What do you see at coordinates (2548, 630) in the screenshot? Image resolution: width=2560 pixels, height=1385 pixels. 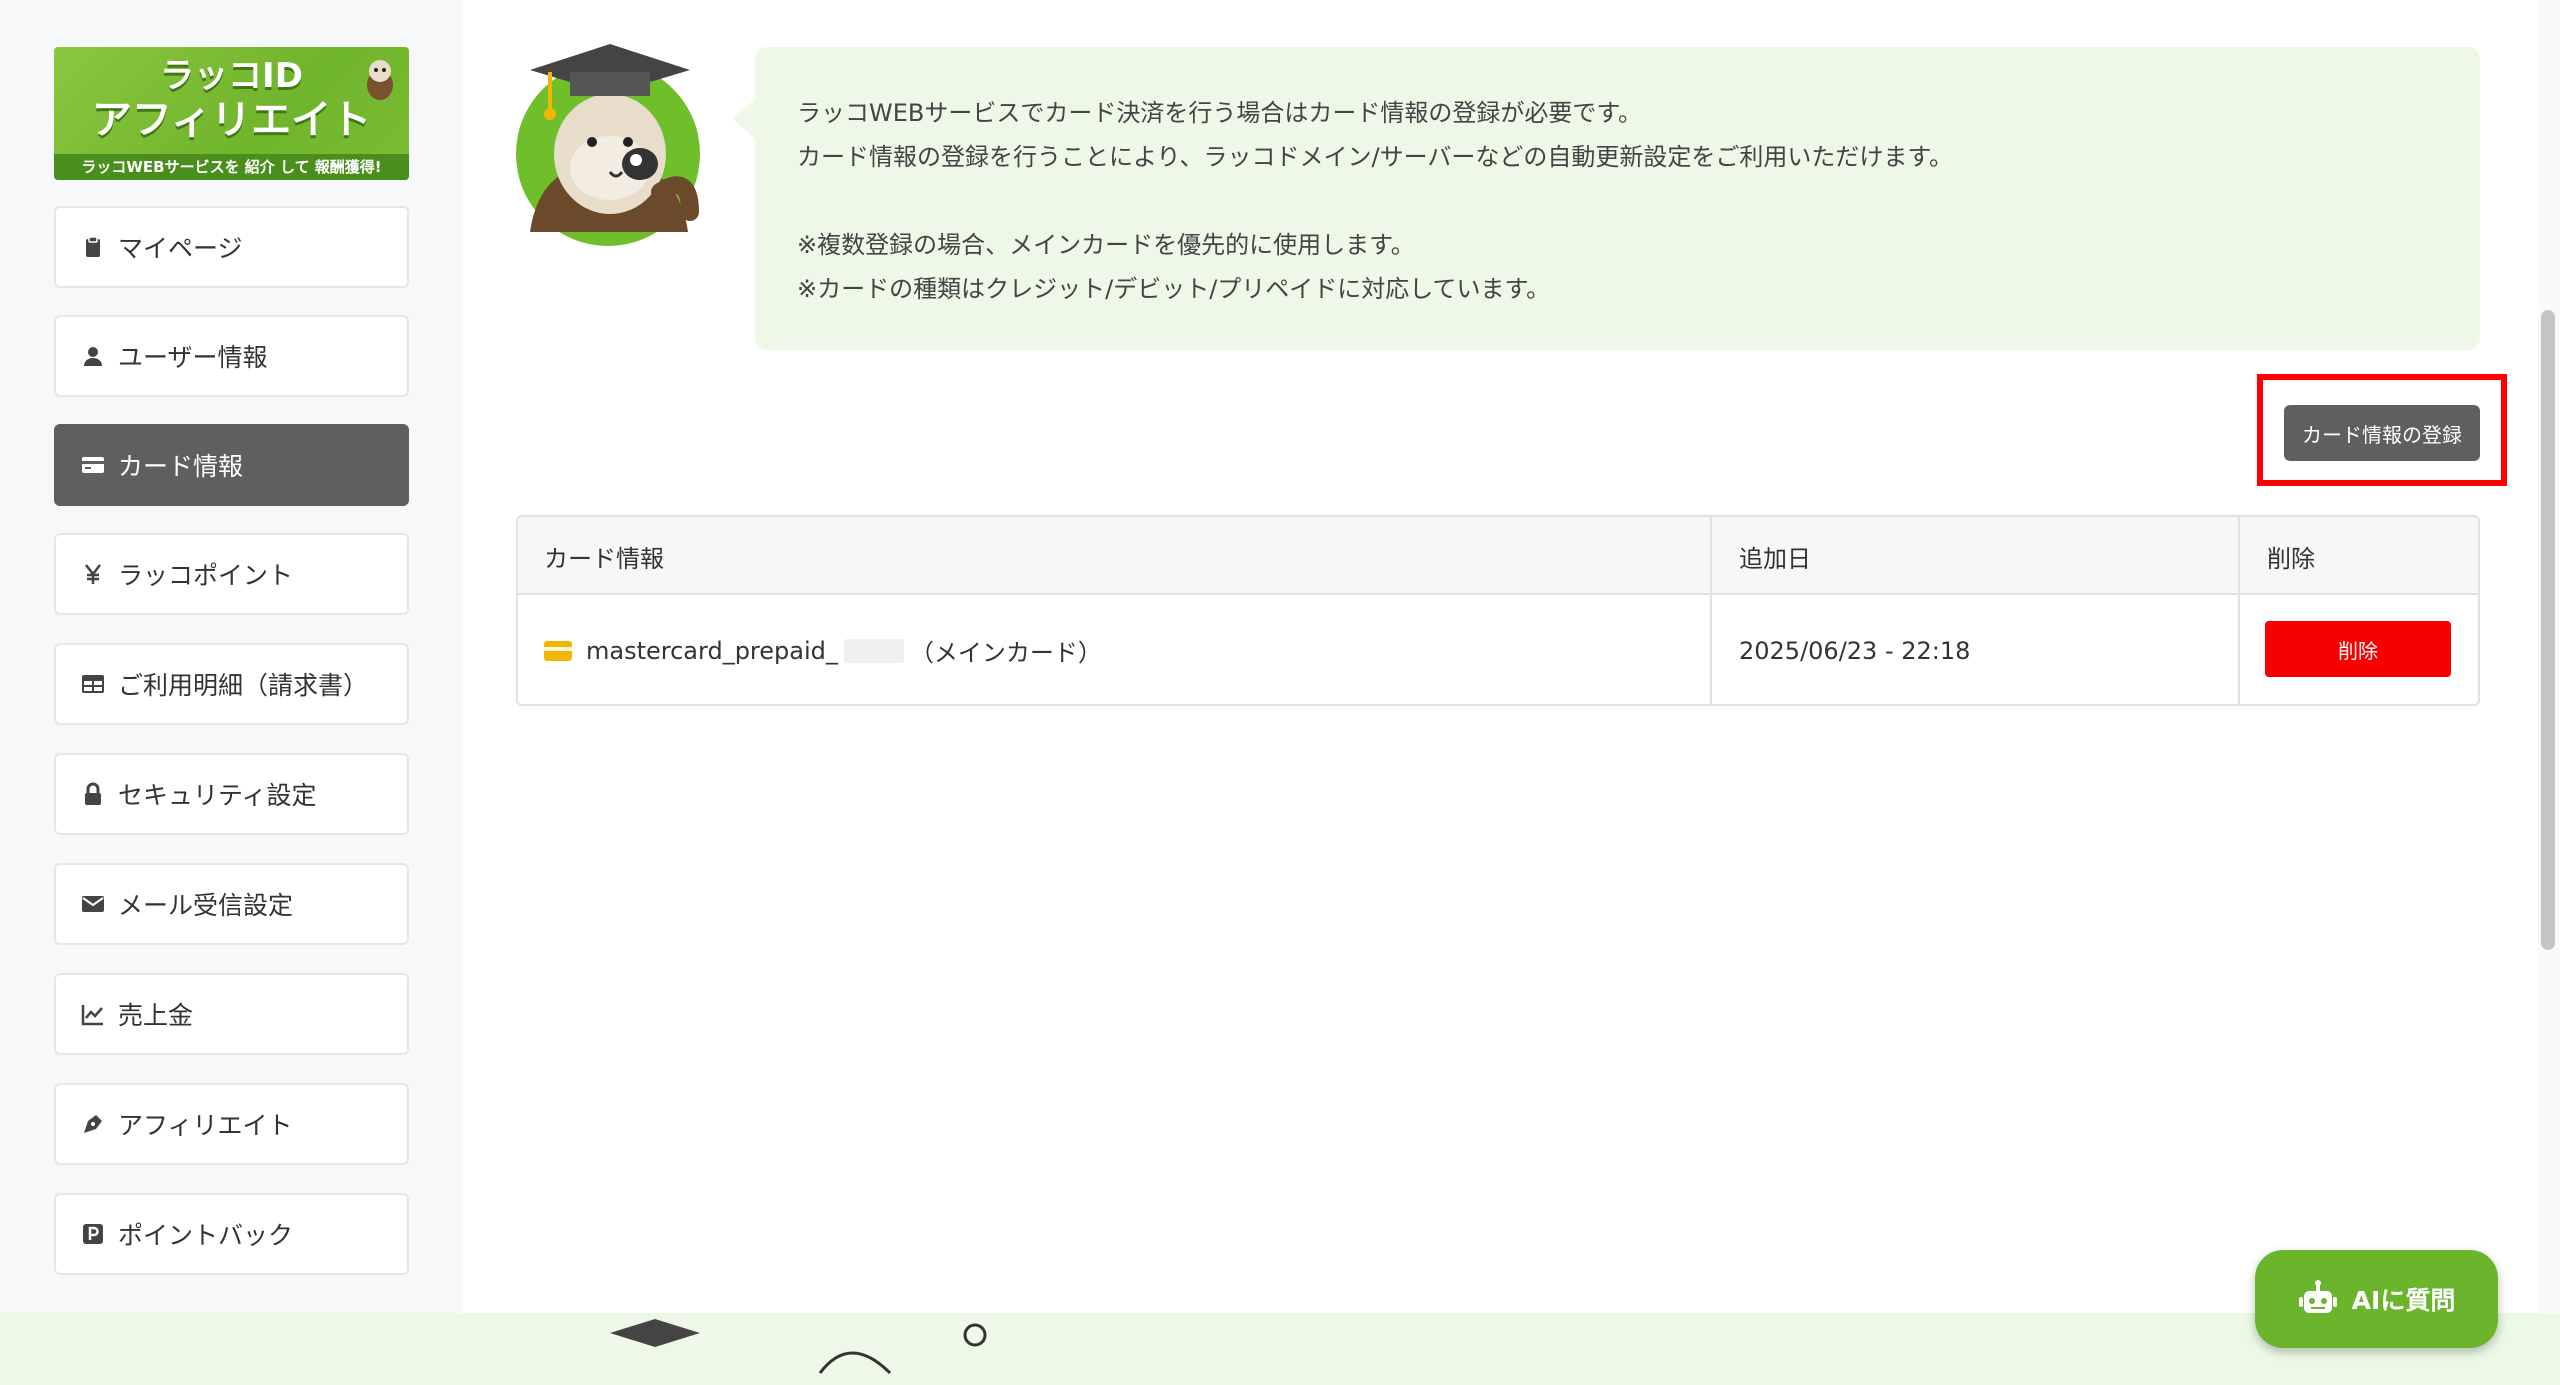 I see `scrollbar-thumb` at bounding box center [2548, 630].